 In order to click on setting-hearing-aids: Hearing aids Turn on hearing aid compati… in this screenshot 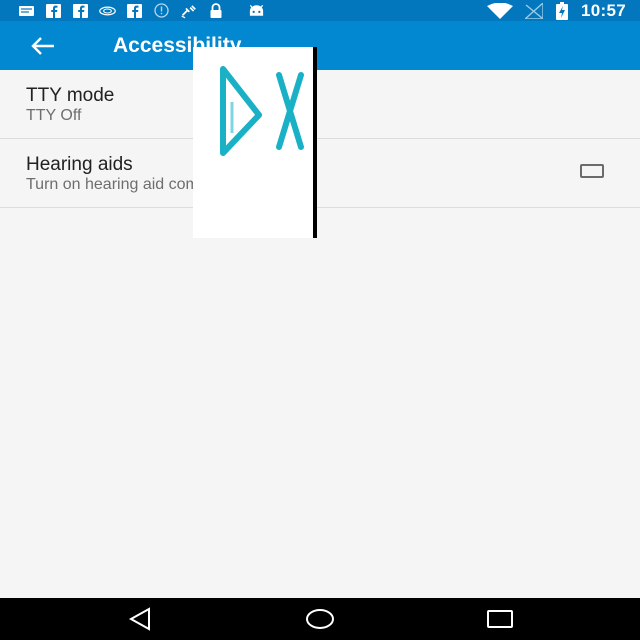, I will do `click(320, 173)`.